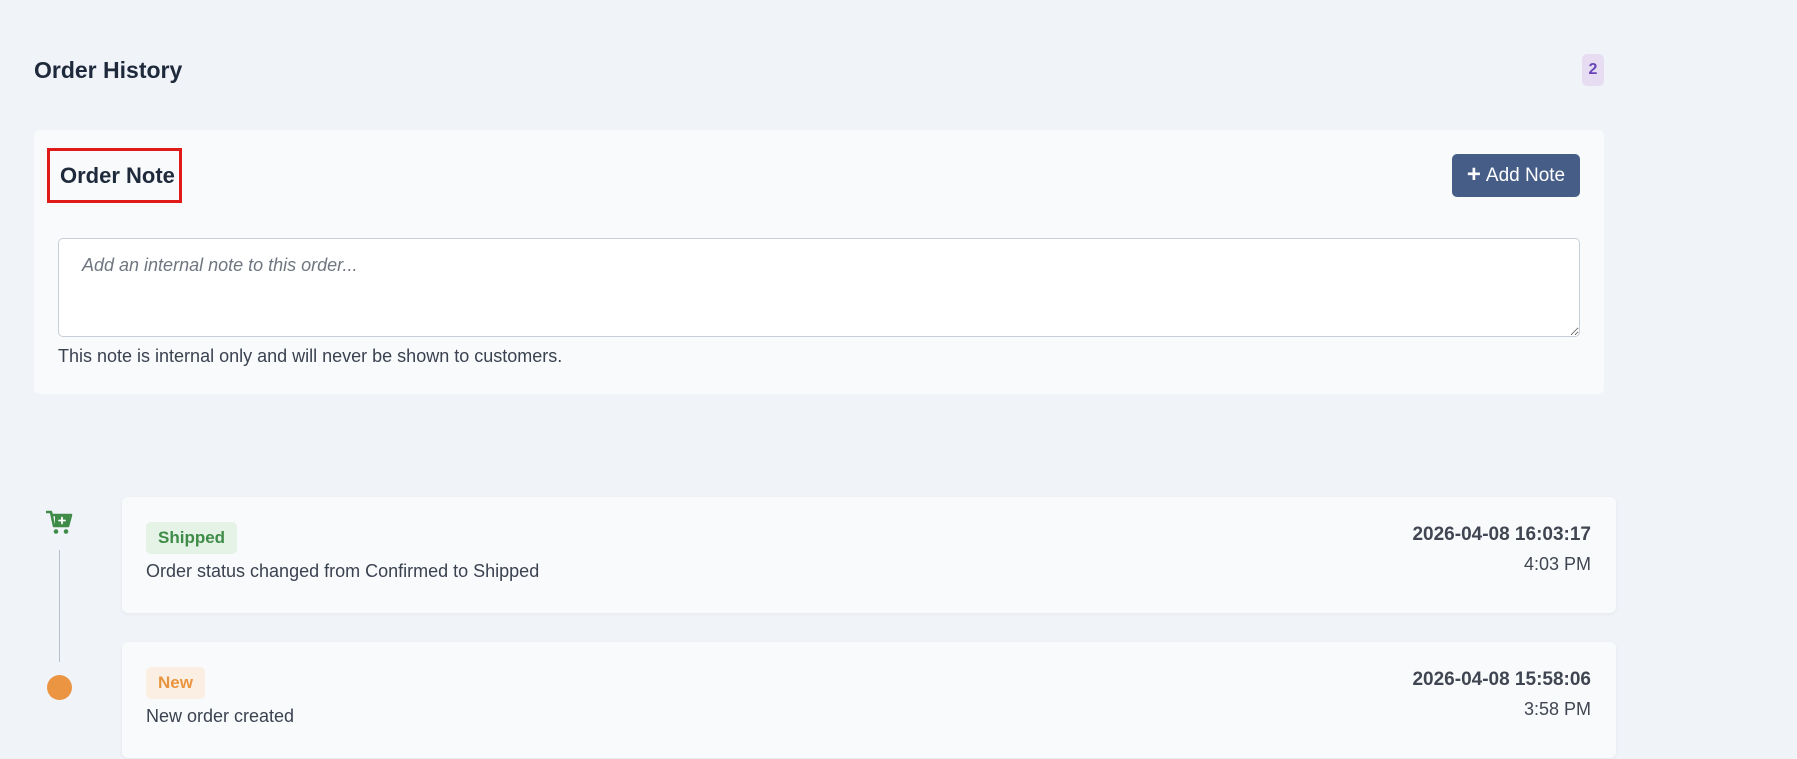 The width and height of the screenshot is (1797, 759). I want to click on event-datetime: 2026-04-08 16:03:17, so click(1501, 534).